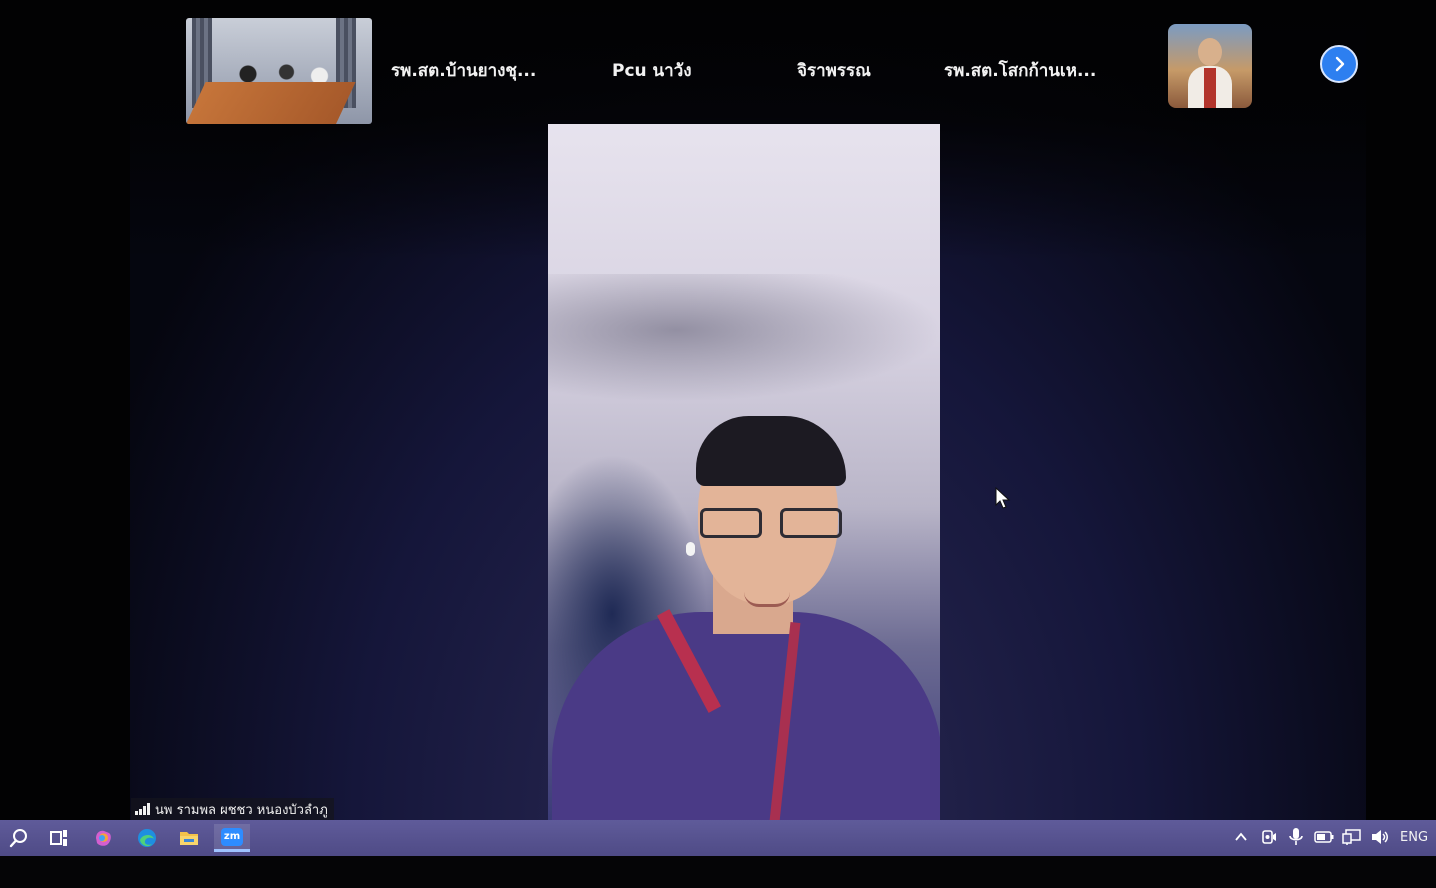  Describe the element at coordinates (279, 71) in the screenshot. I see `thumbnail-video-conference-room` at that location.